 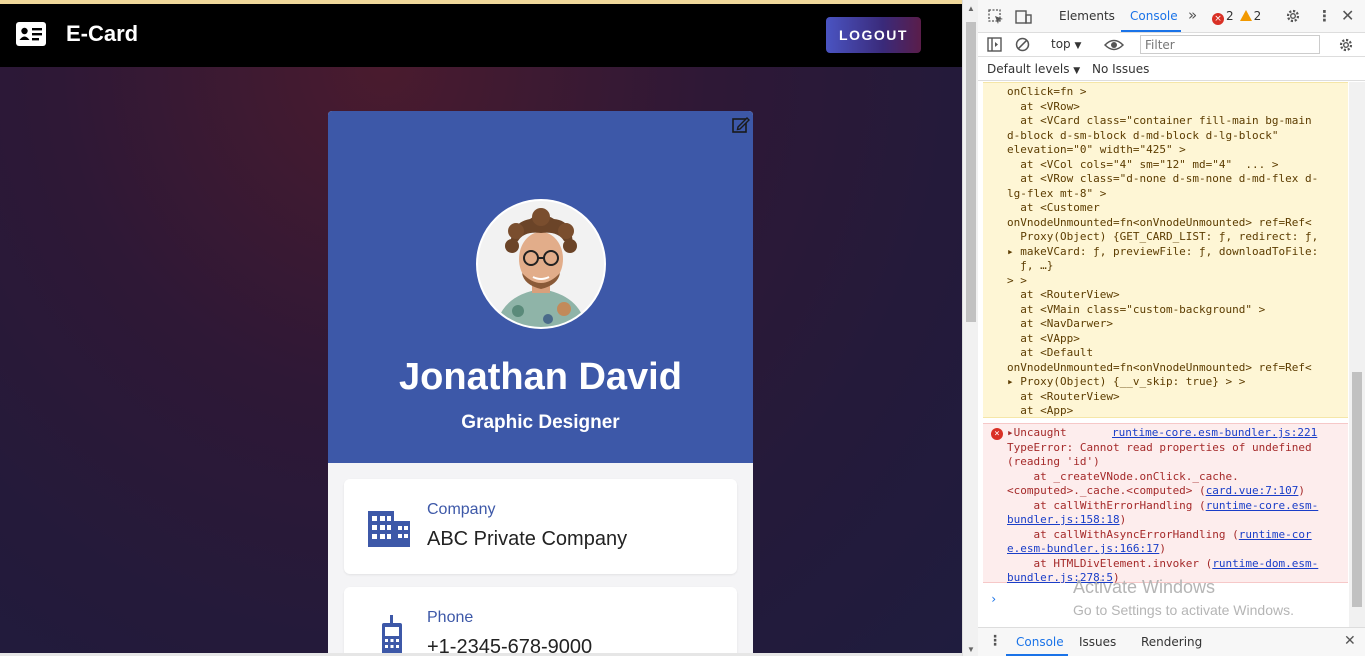 I want to click on warning-line: onClick=fn >, so click(x=1047, y=91).